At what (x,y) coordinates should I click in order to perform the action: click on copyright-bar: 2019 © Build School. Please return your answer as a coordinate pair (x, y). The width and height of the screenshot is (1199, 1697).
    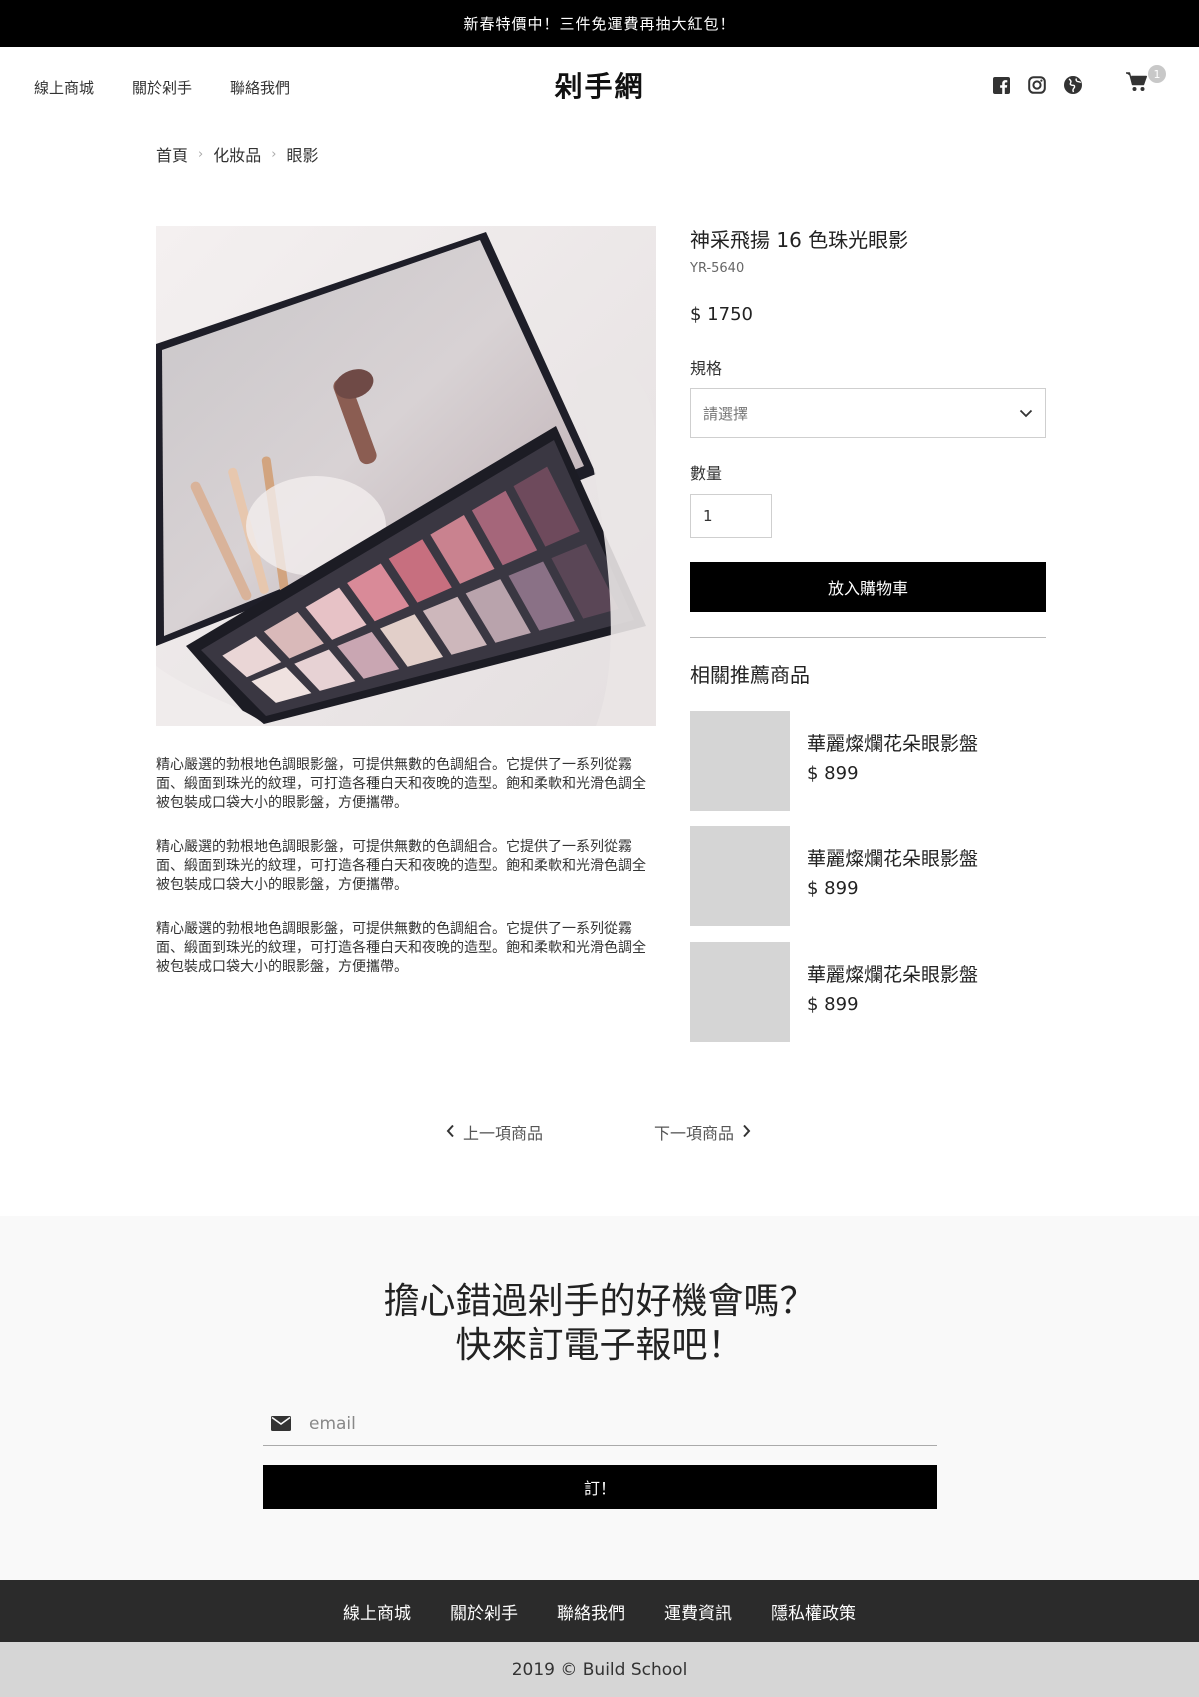
    Looking at the image, I should click on (599, 1669).